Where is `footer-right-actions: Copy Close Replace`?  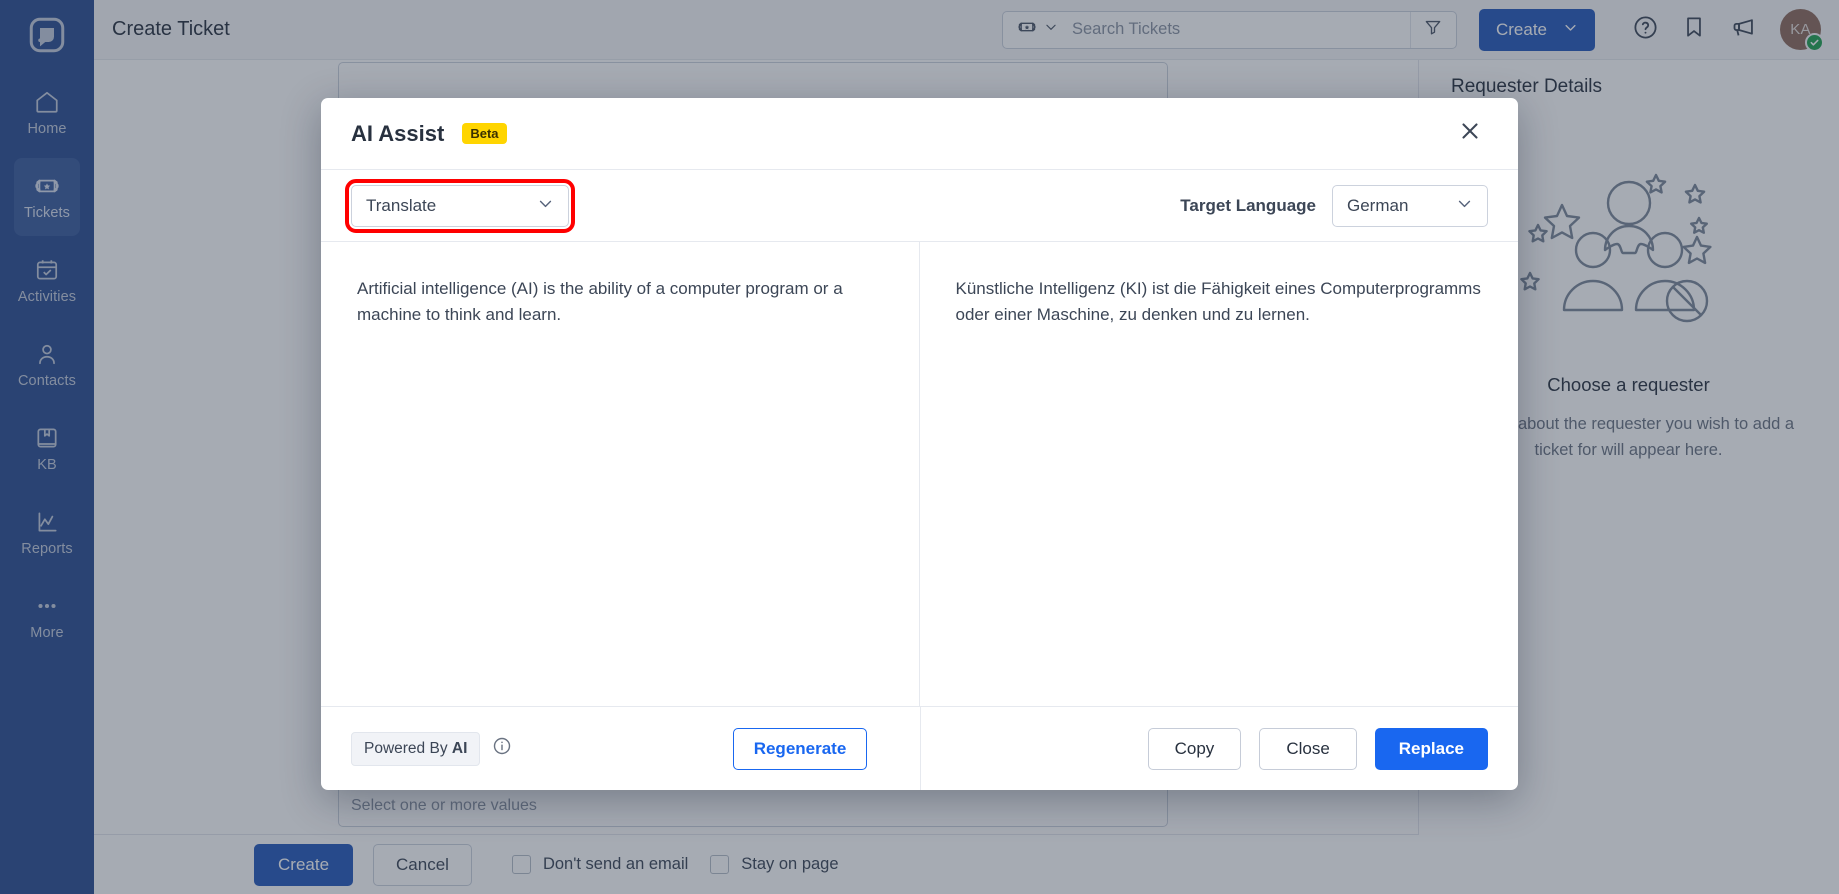 footer-right-actions: Copy Close Replace is located at coordinates (1317, 748).